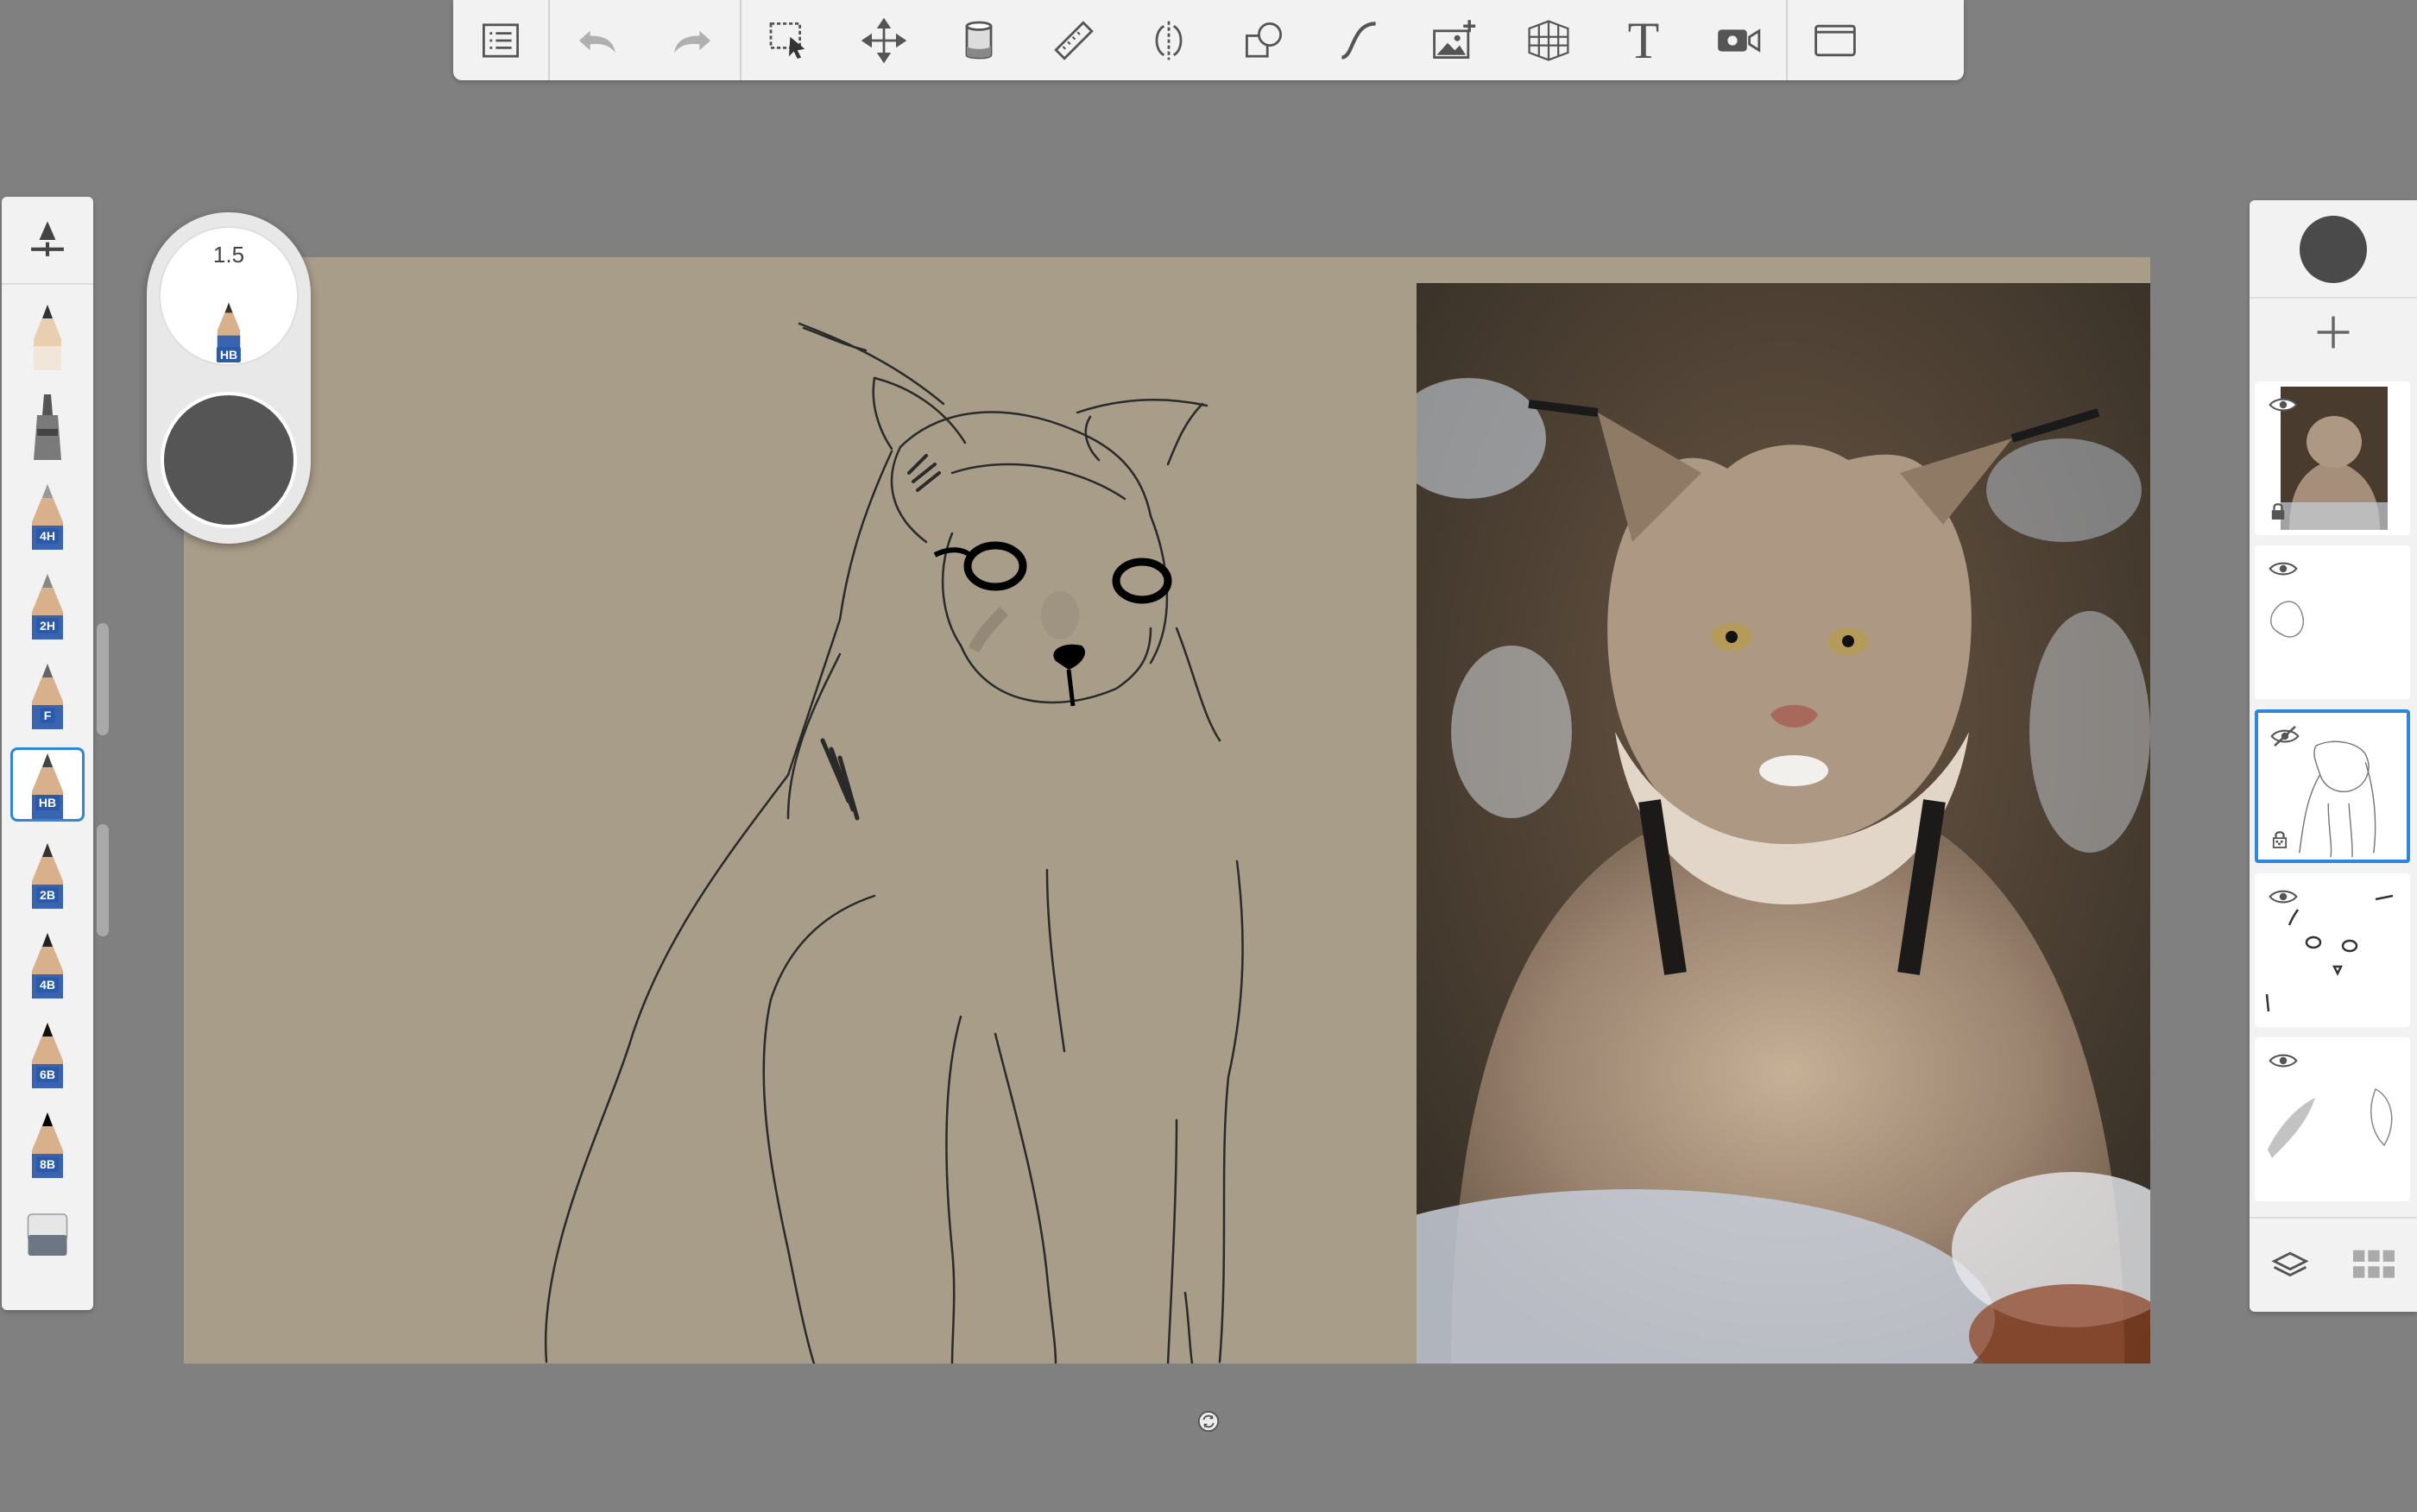 Image resolution: width=2417 pixels, height=1512 pixels. I want to click on shapes-icon, so click(1264, 40).